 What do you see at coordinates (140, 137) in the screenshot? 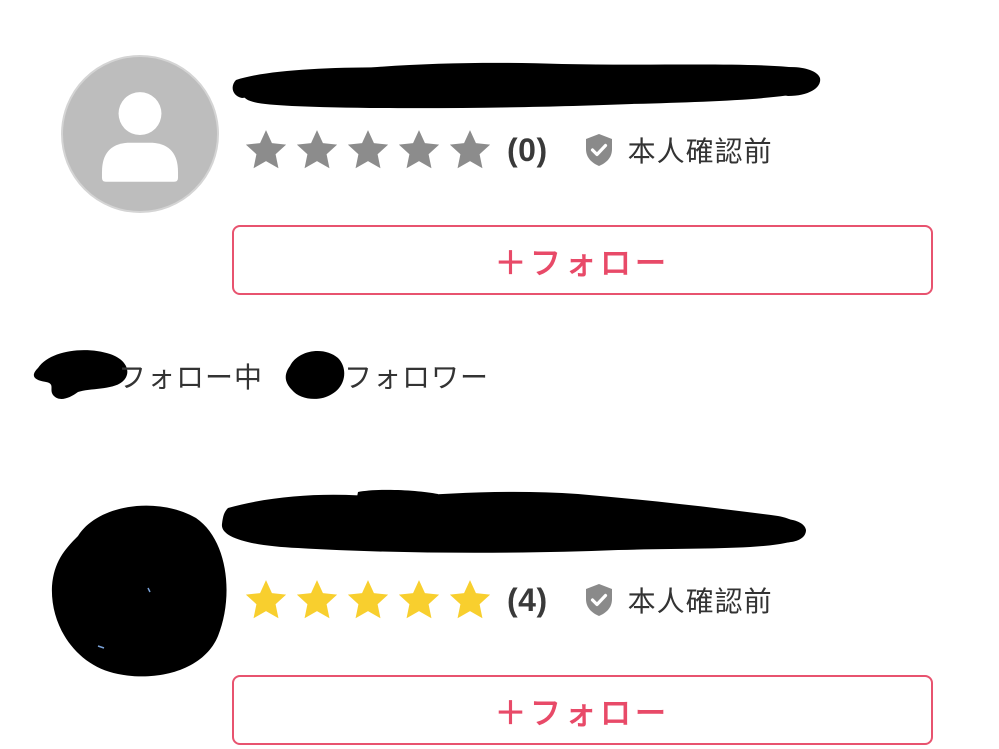
I see `user-silhouette-icon` at bounding box center [140, 137].